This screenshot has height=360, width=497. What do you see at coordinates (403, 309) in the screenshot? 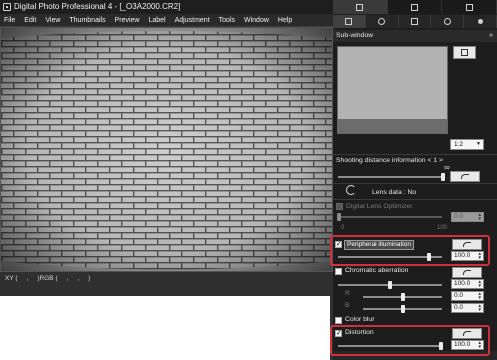
I see `chroma-b-knob` at bounding box center [403, 309].